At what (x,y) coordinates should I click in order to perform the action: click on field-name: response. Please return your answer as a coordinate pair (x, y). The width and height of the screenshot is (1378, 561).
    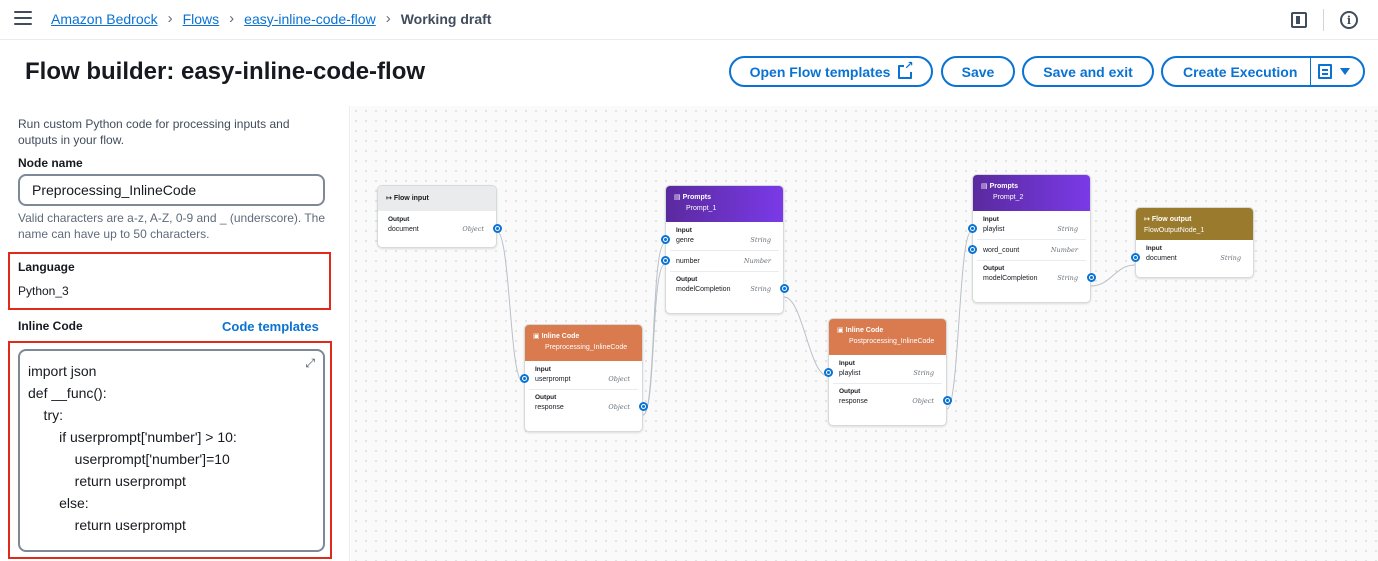
    Looking at the image, I should click on (549, 407).